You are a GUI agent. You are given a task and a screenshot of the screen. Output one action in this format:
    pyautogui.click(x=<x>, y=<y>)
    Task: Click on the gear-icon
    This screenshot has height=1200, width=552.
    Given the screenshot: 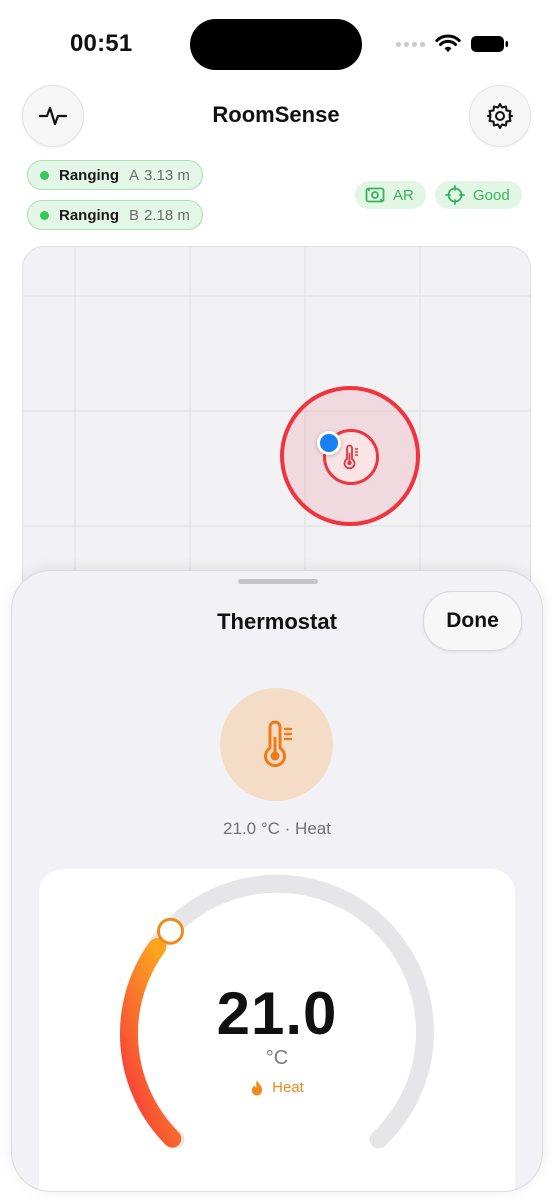 What is the action you would take?
    pyautogui.click(x=500, y=116)
    